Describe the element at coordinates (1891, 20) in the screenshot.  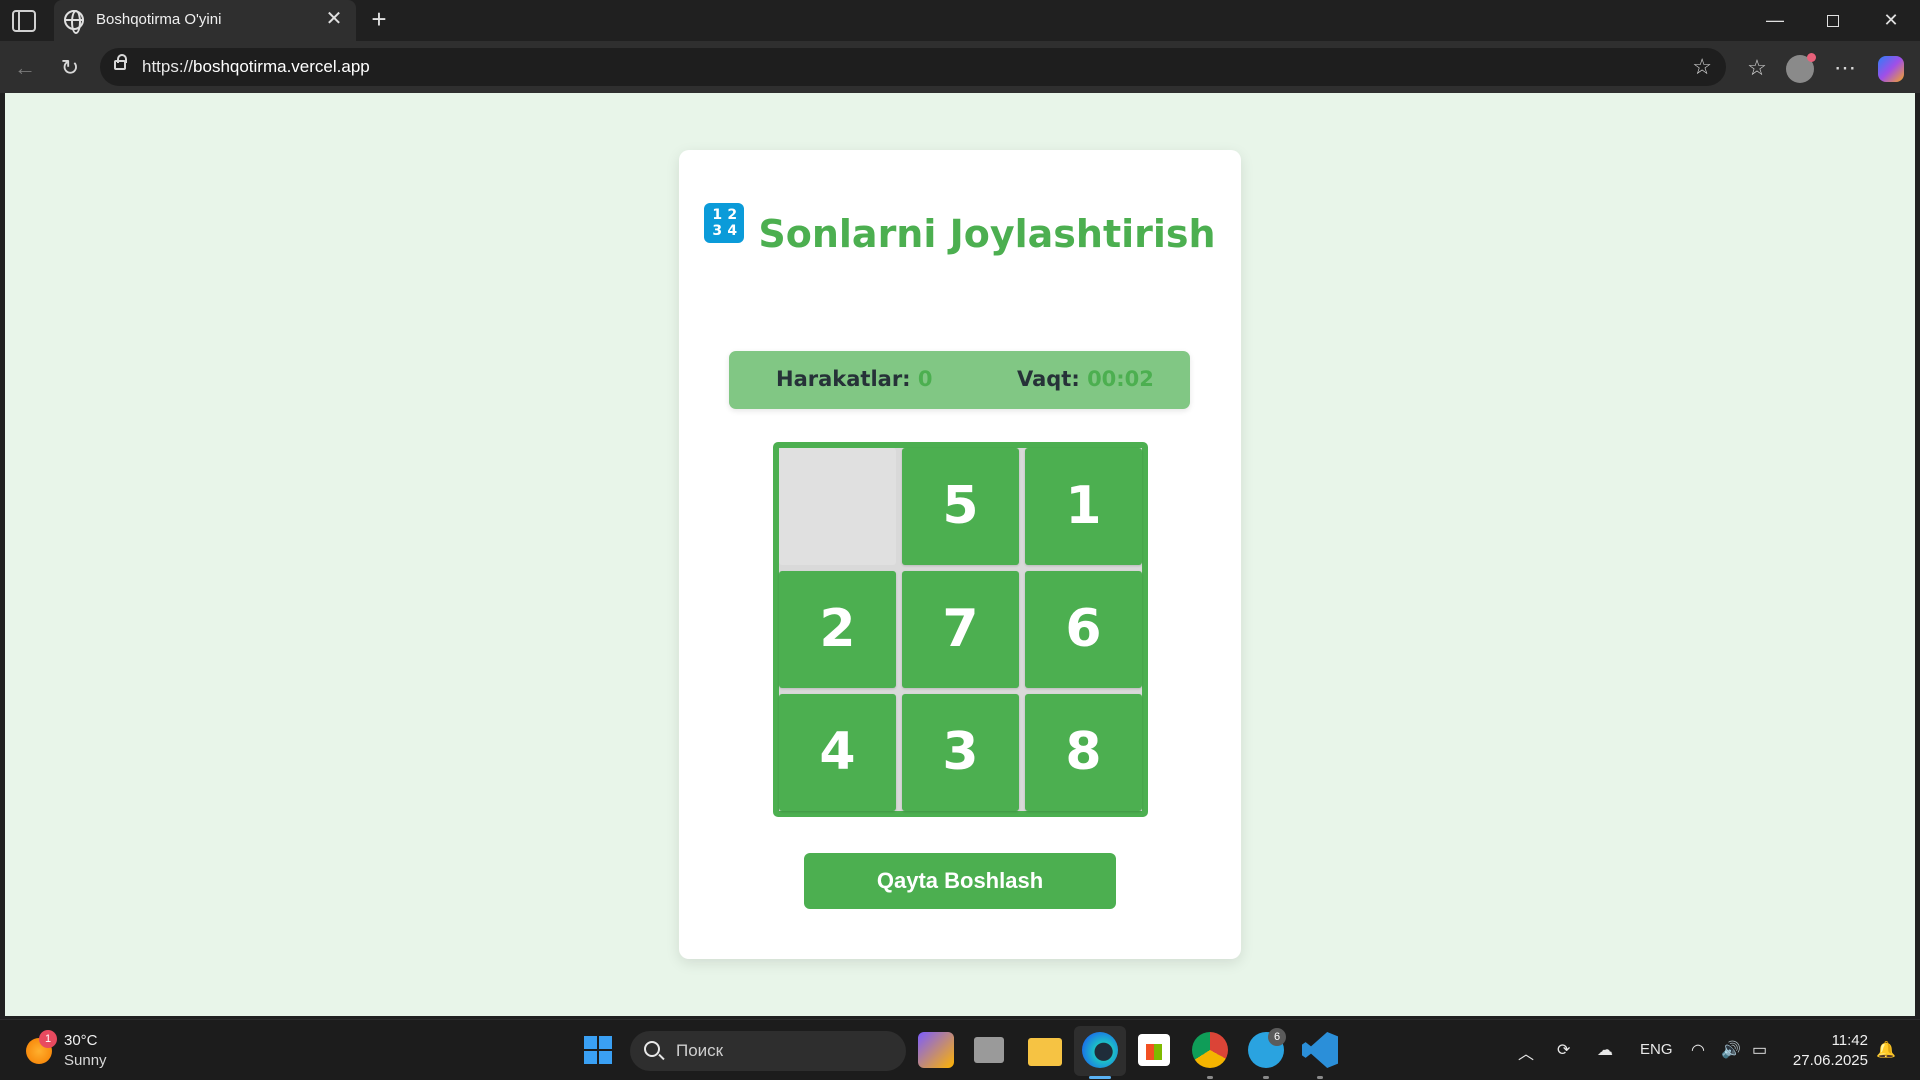
I see `close-window-button: ✕` at that location.